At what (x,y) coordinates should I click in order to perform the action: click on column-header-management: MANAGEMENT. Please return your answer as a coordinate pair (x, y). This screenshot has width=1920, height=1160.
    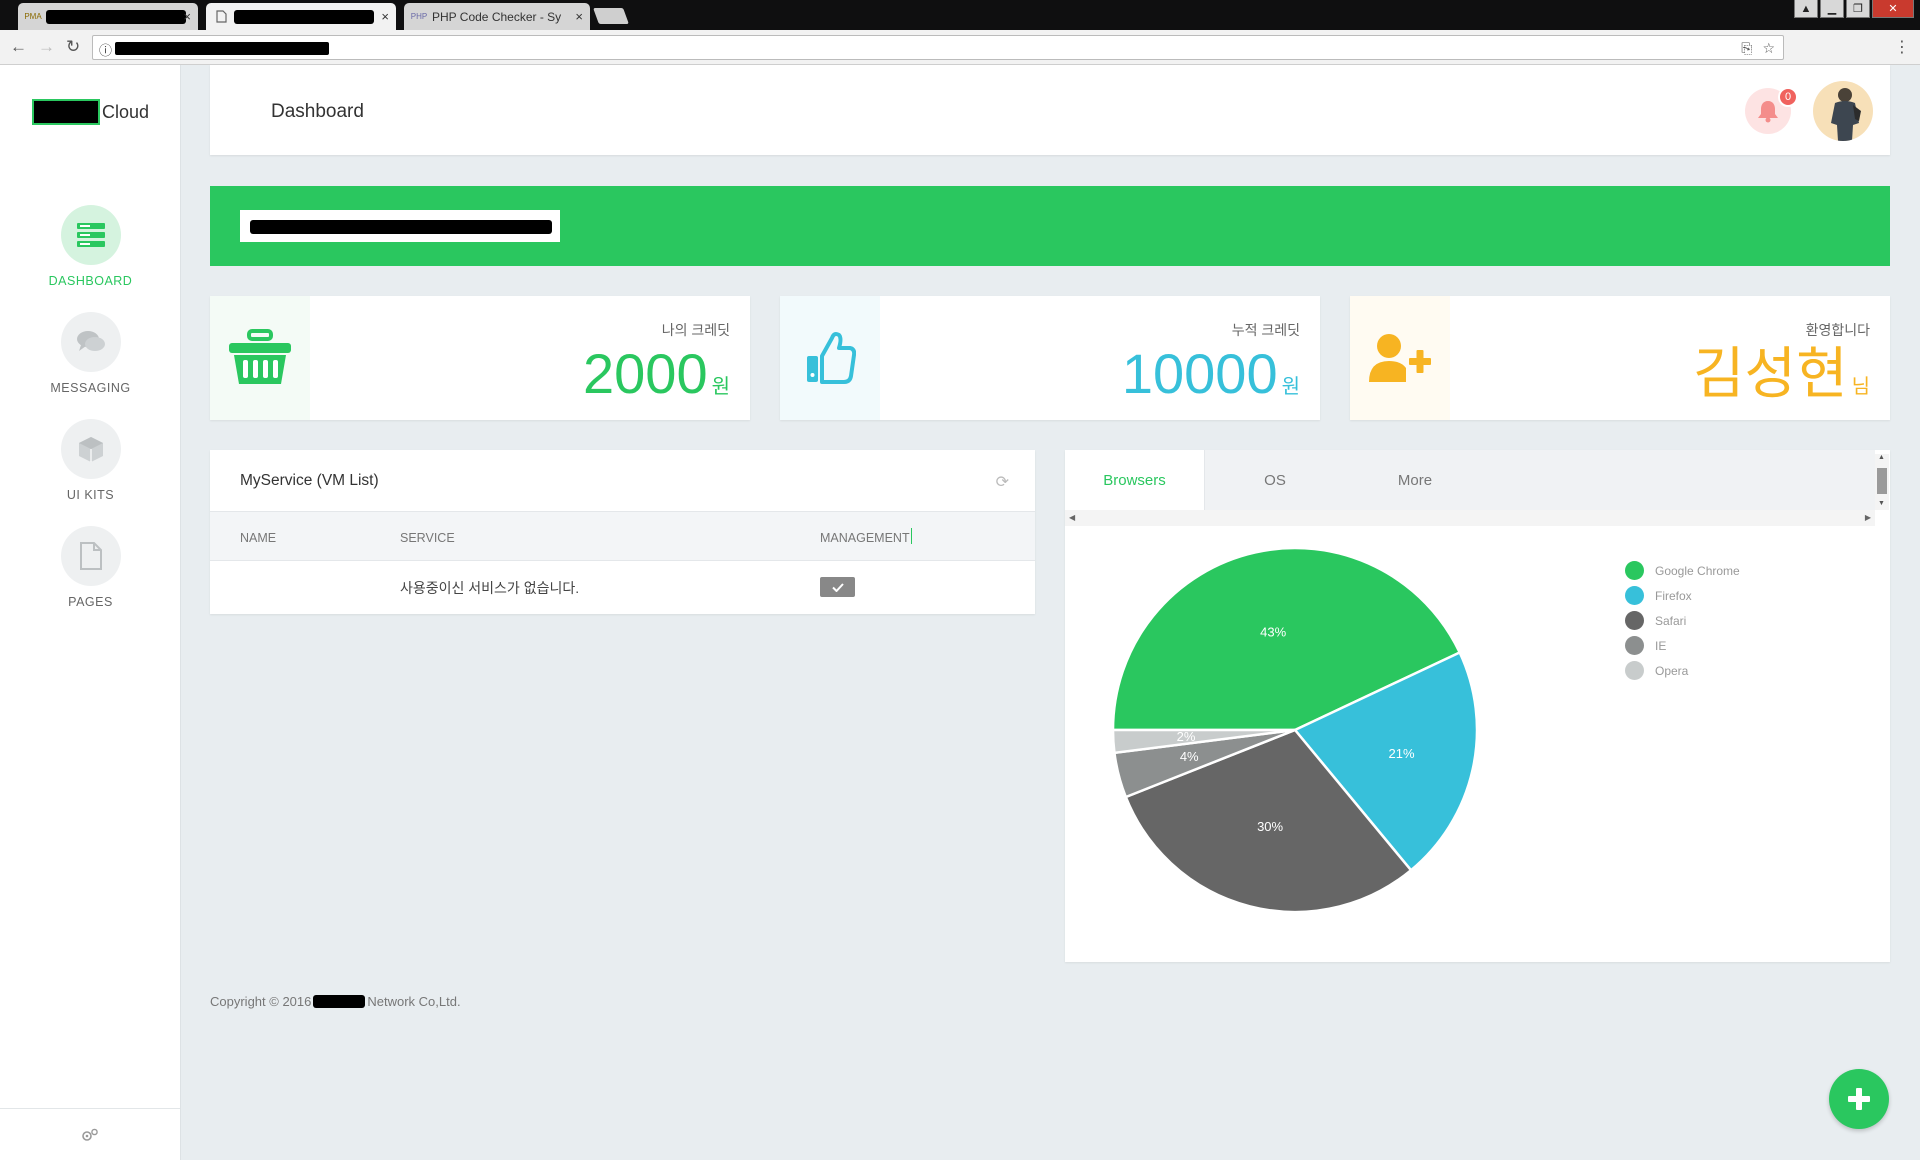
    Looking at the image, I should click on (865, 538).